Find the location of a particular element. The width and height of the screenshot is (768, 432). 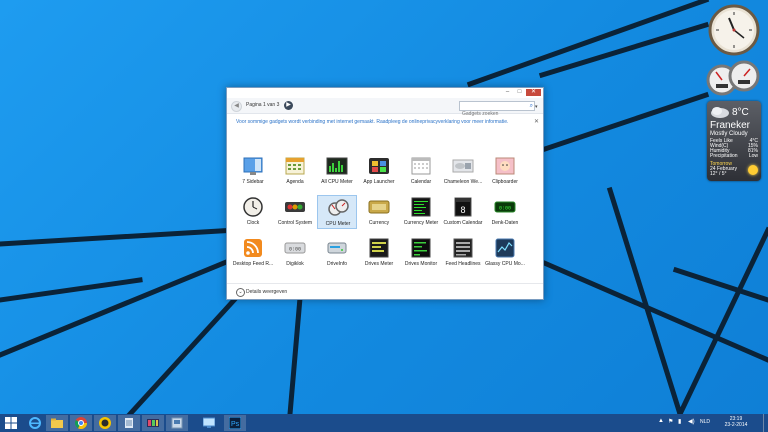

previous-page-button: ◀ is located at coordinates (236, 106).